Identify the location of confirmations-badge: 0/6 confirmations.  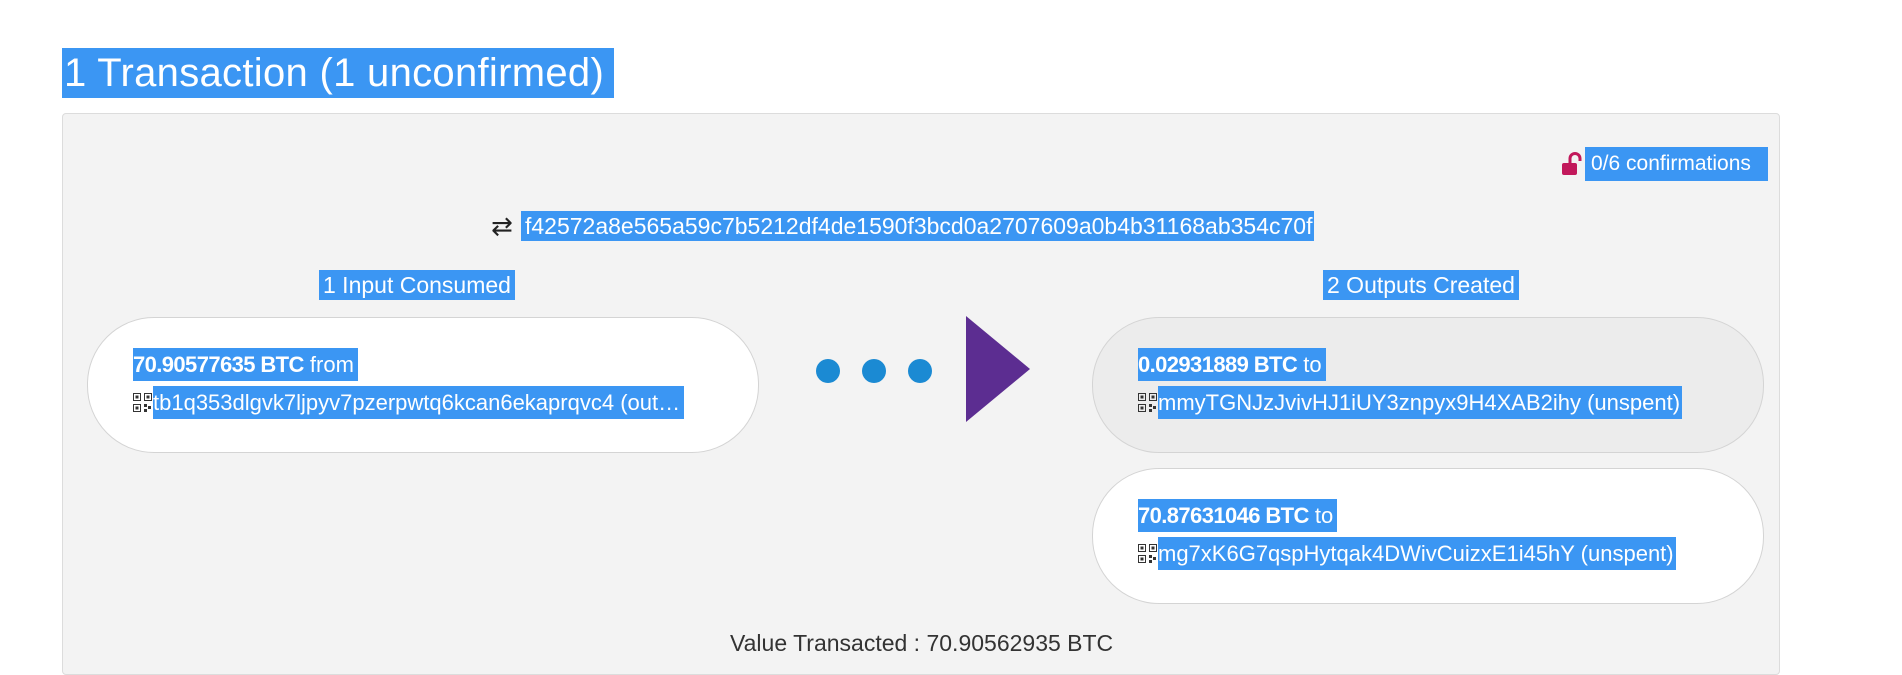
(1664, 164).